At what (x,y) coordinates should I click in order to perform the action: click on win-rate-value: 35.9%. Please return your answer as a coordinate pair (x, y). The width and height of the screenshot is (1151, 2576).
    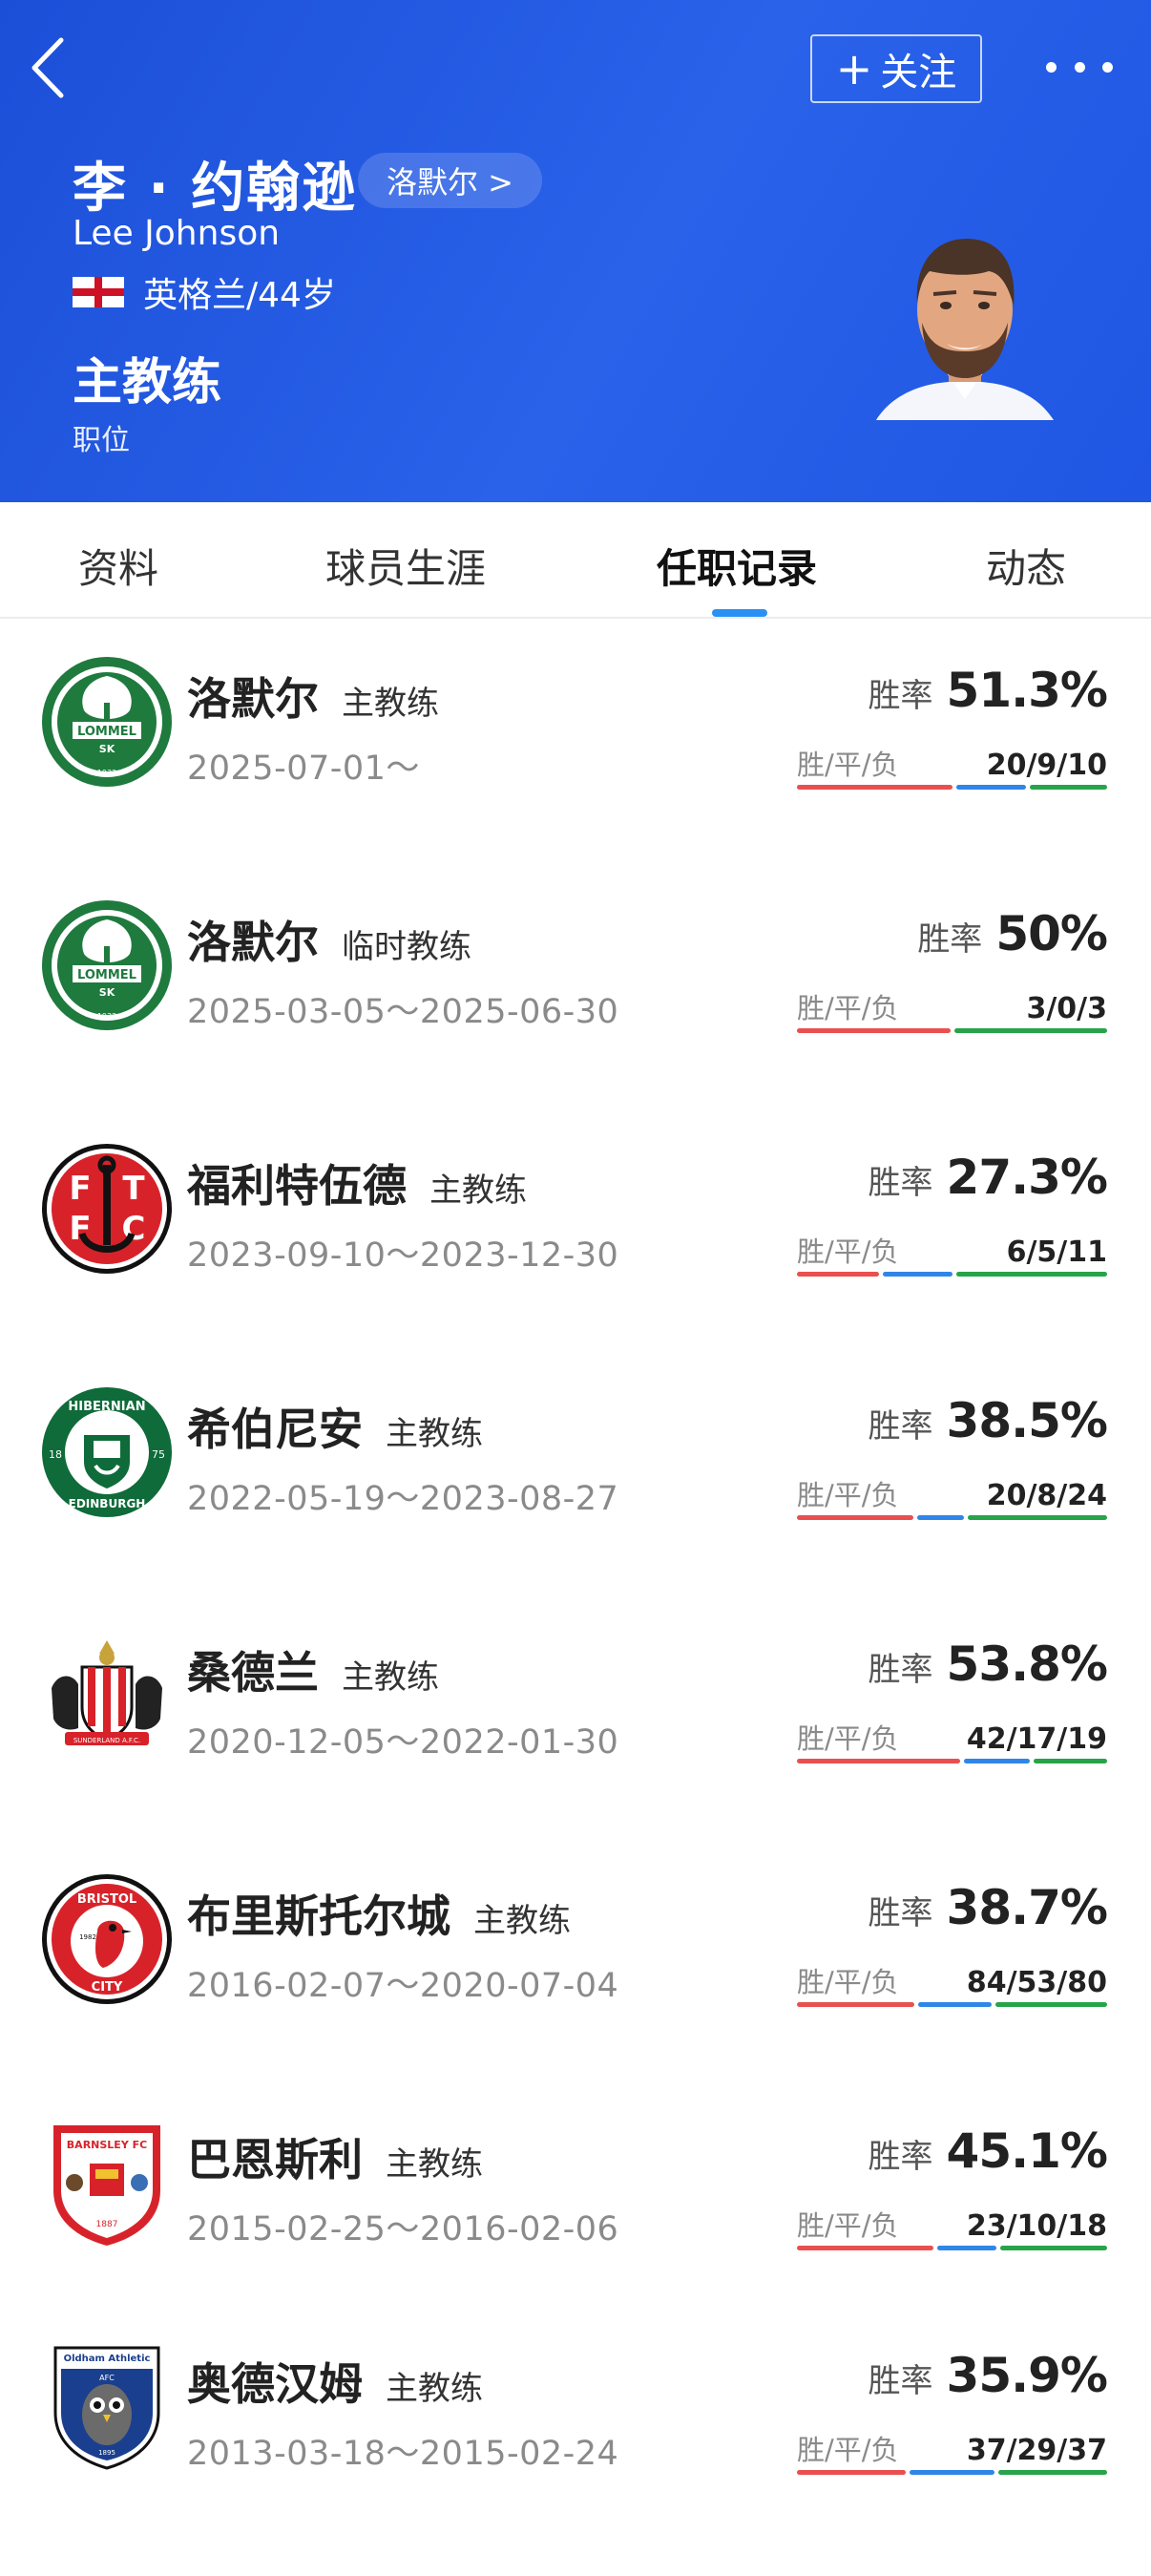
    Looking at the image, I should click on (1027, 2375).